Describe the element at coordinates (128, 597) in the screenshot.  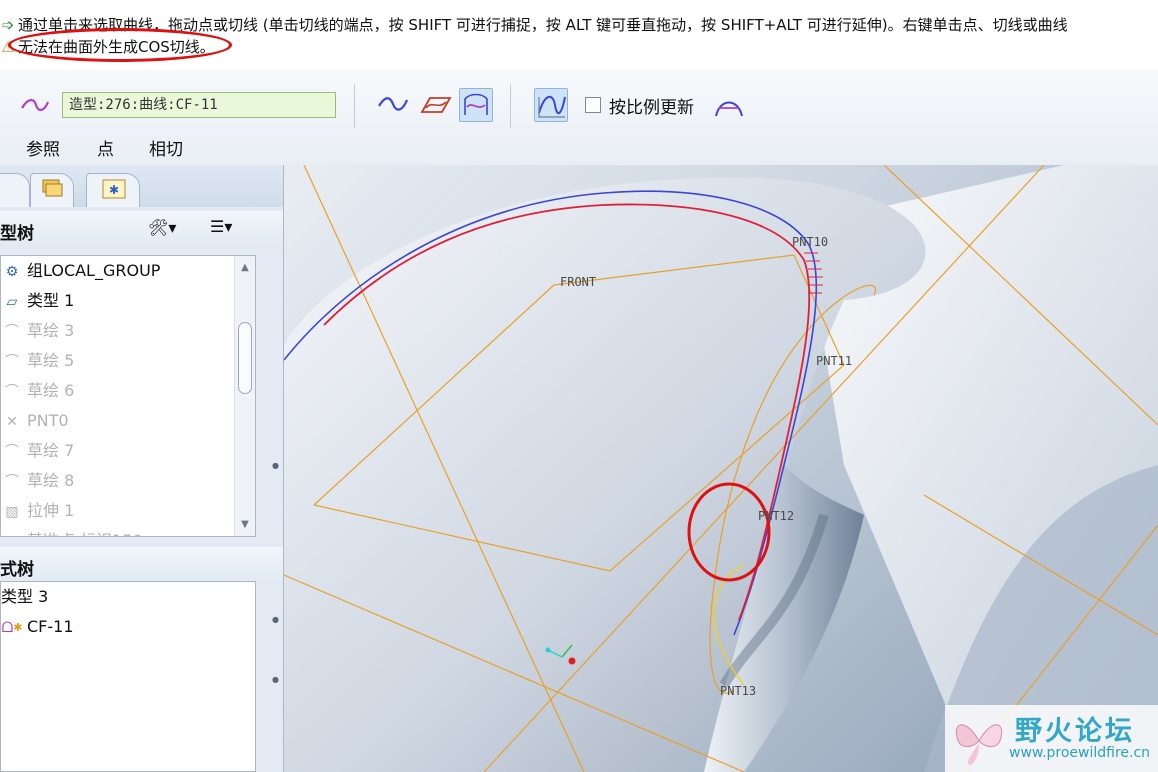
I see `style-tree-item-root: 类型 3` at that location.